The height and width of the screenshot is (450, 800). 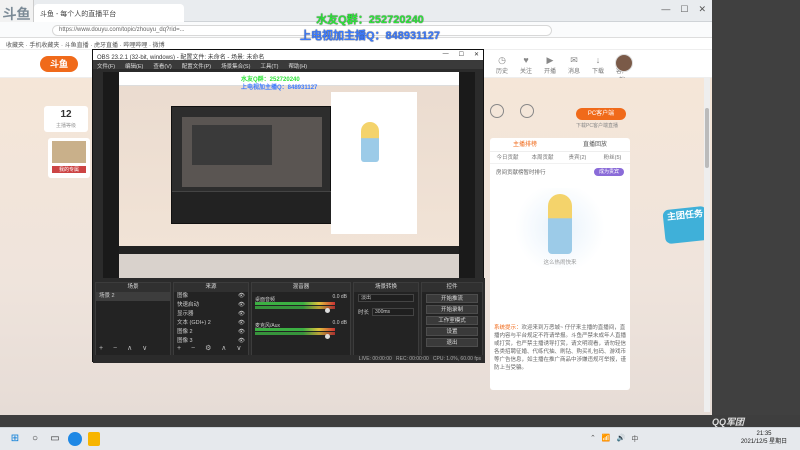 What do you see at coordinates (400, 421) in the screenshot?
I see `desktop-background-bottom` at bounding box center [400, 421].